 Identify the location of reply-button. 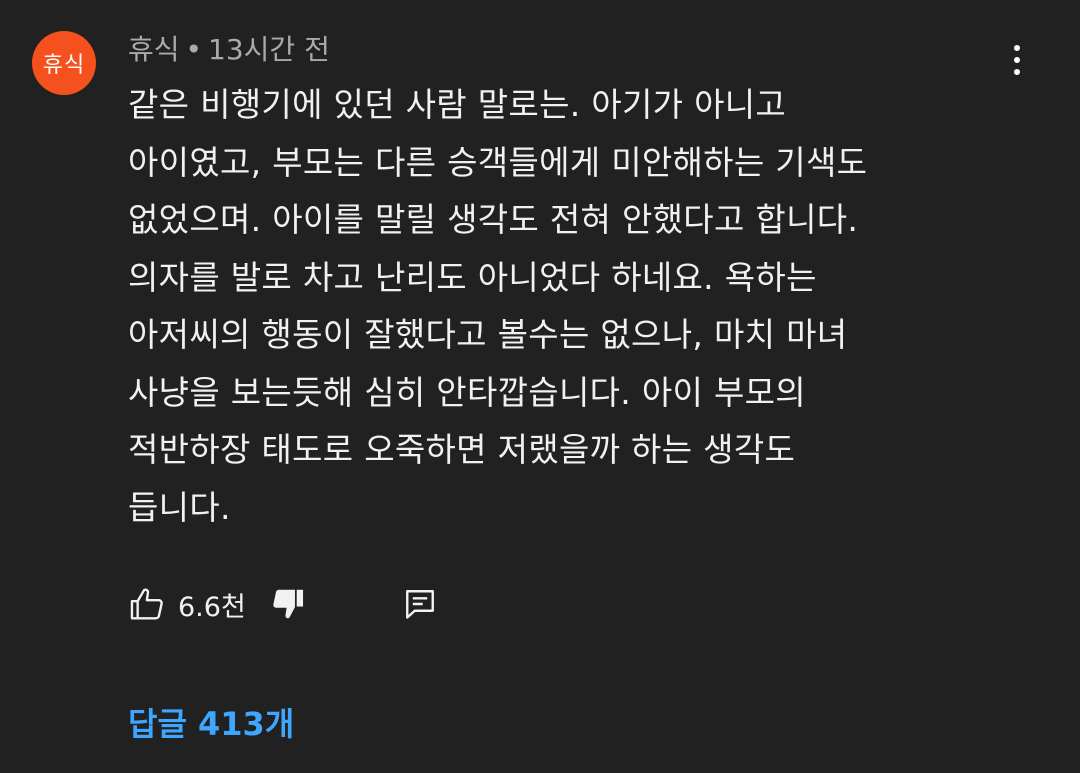
(420, 604).